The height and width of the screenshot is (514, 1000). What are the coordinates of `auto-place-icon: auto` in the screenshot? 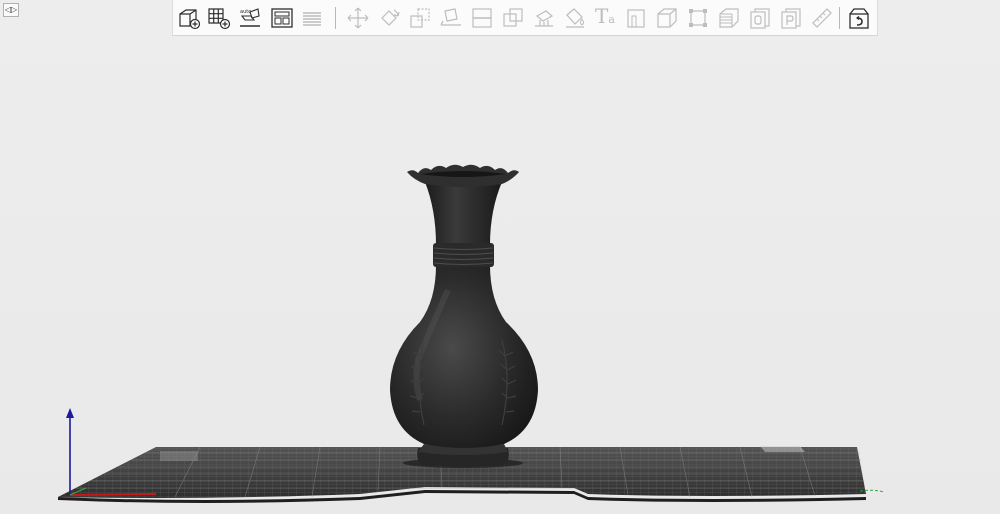 It's located at (250, 17).